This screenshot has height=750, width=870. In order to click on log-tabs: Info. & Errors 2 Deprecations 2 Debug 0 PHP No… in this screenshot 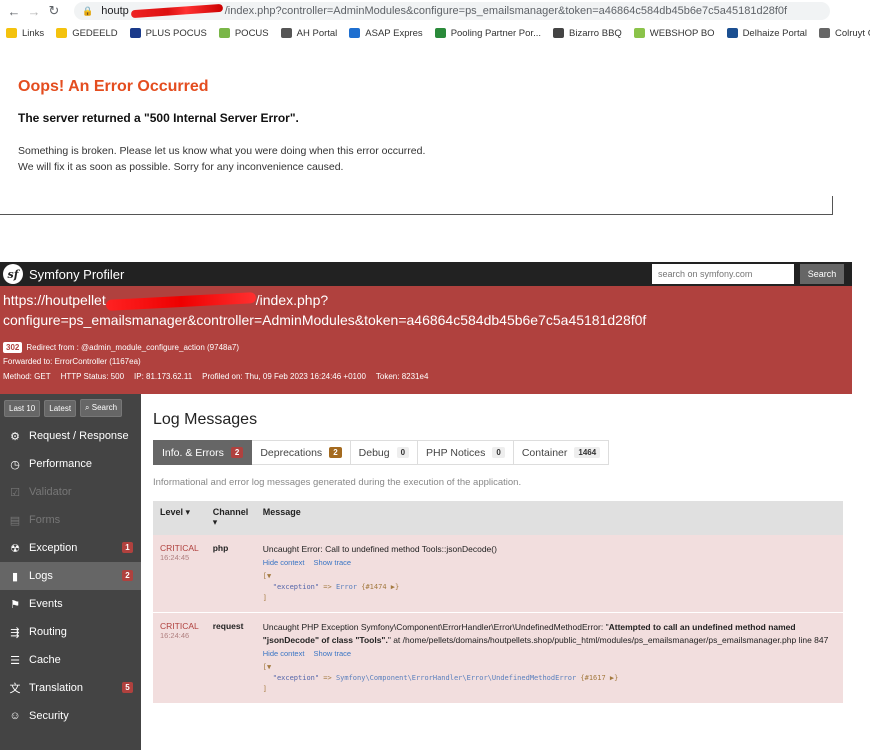, I will do `click(381, 452)`.